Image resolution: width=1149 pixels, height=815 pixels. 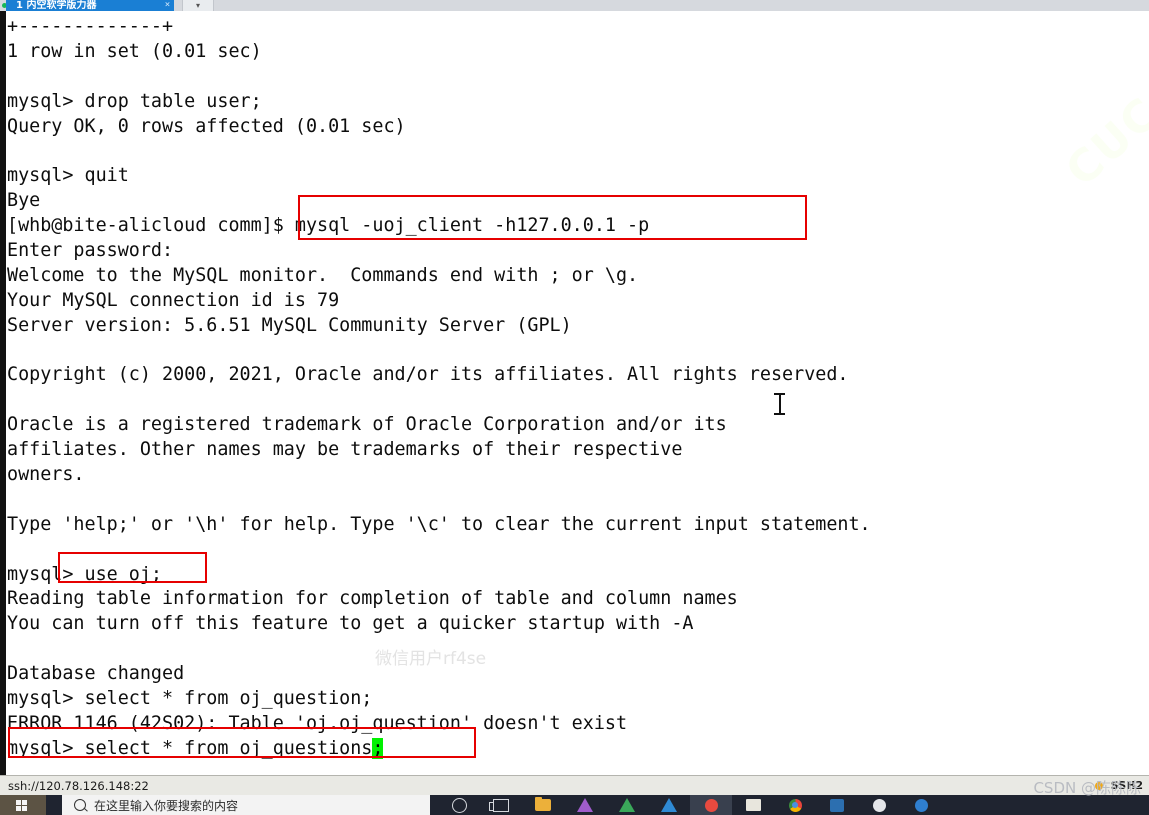 What do you see at coordinates (80, 805) in the screenshot?
I see `search-icon` at bounding box center [80, 805].